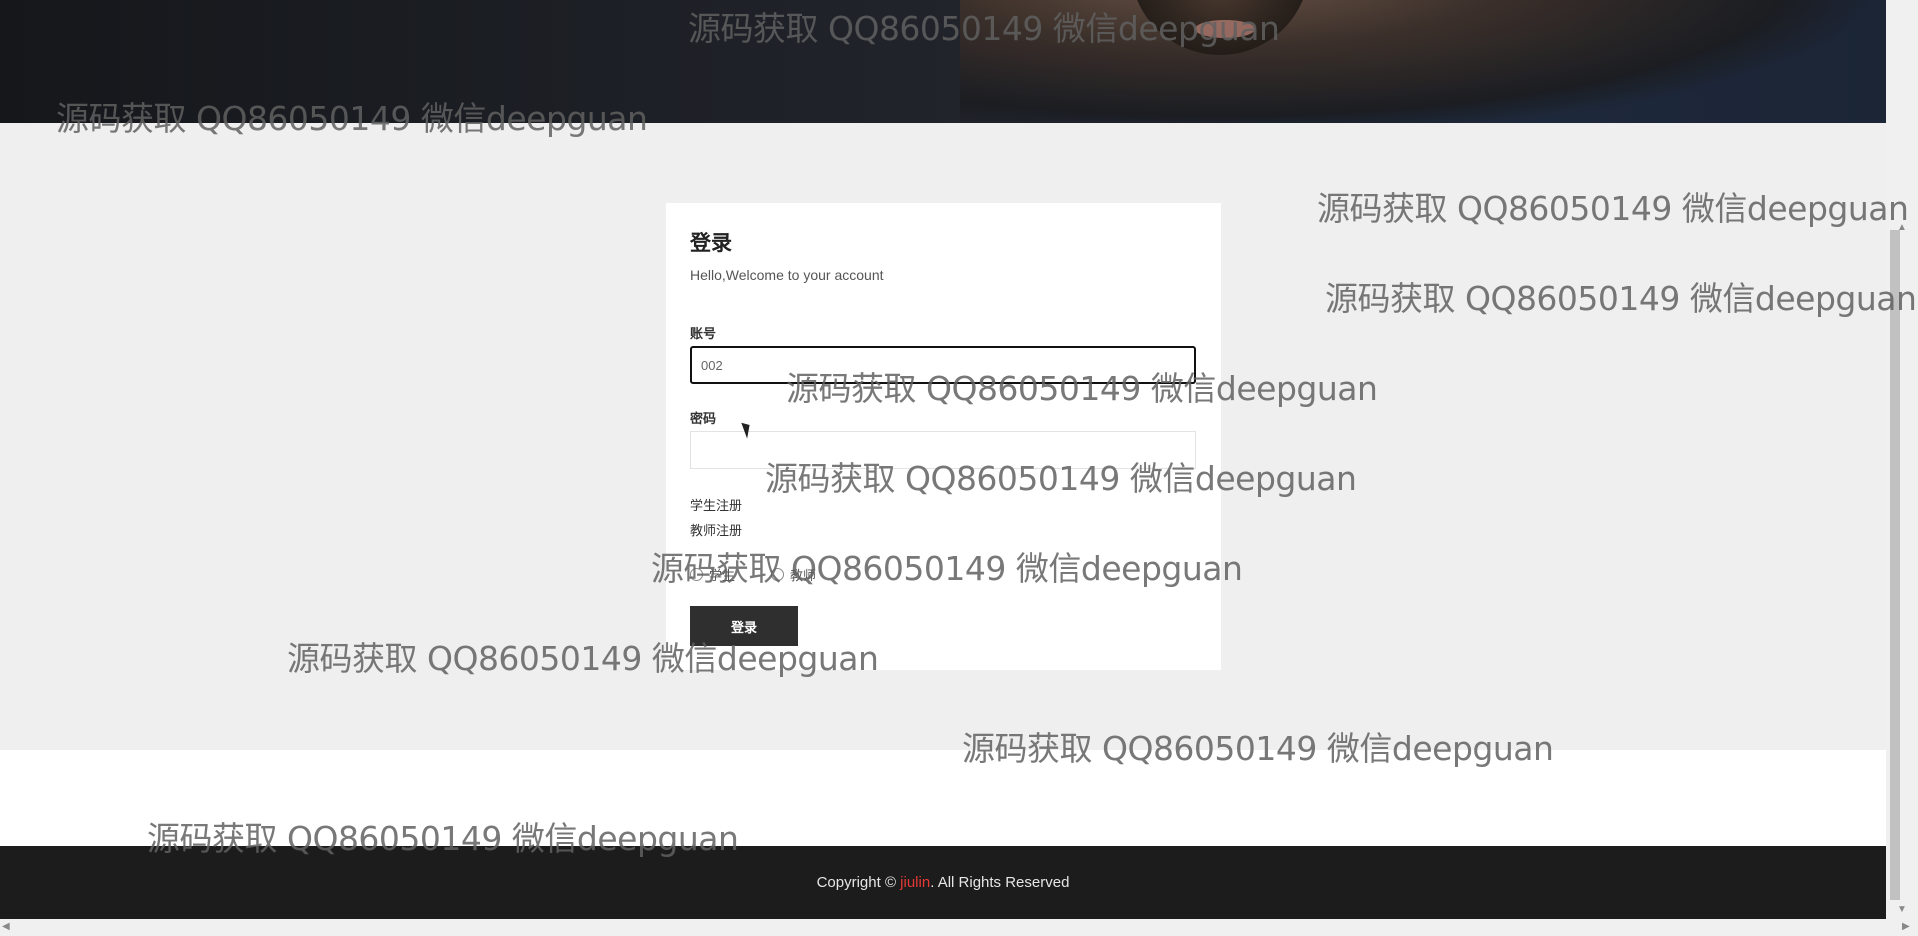  What do you see at coordinates (1000, 882) in the screenshot?
I see `copyright-suffix: . All Rights Reserved` at bounding box center [1000, 882].